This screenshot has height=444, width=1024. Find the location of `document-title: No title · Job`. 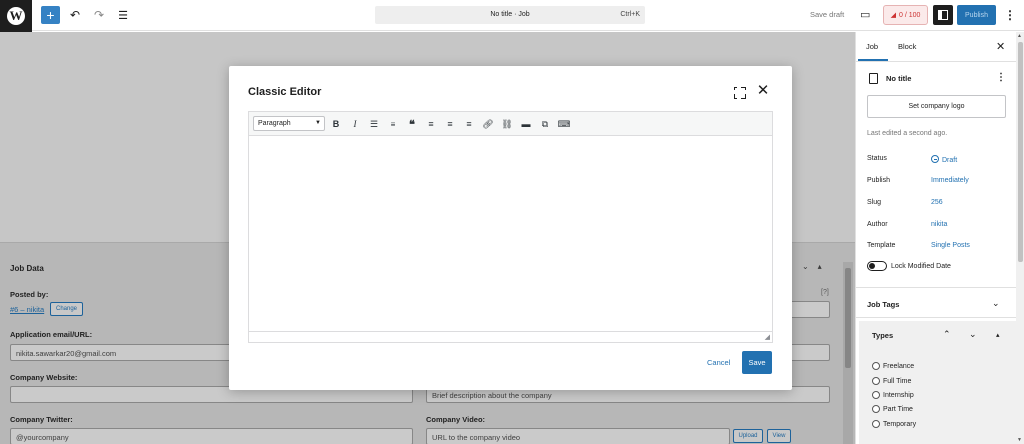

document-title: No title · Job is located at coordinates (510, 14).